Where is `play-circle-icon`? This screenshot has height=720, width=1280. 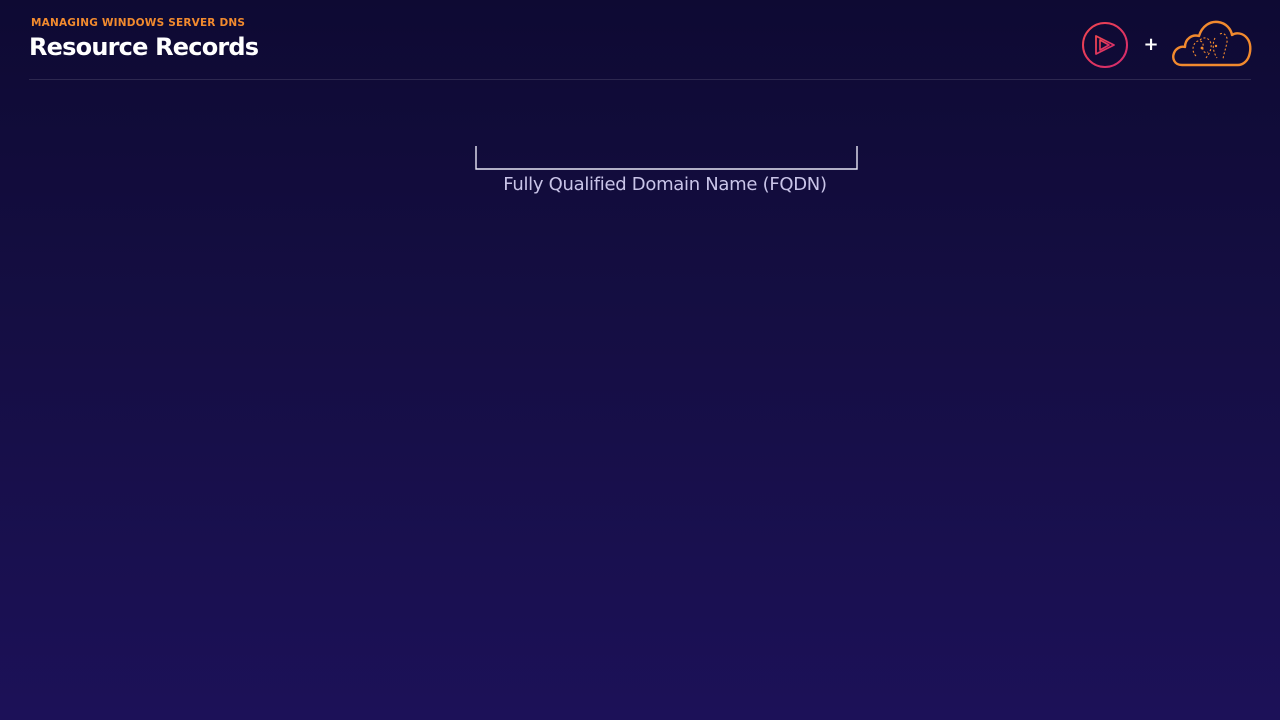
play-circle-icon is located at coordinates (1105, 45).